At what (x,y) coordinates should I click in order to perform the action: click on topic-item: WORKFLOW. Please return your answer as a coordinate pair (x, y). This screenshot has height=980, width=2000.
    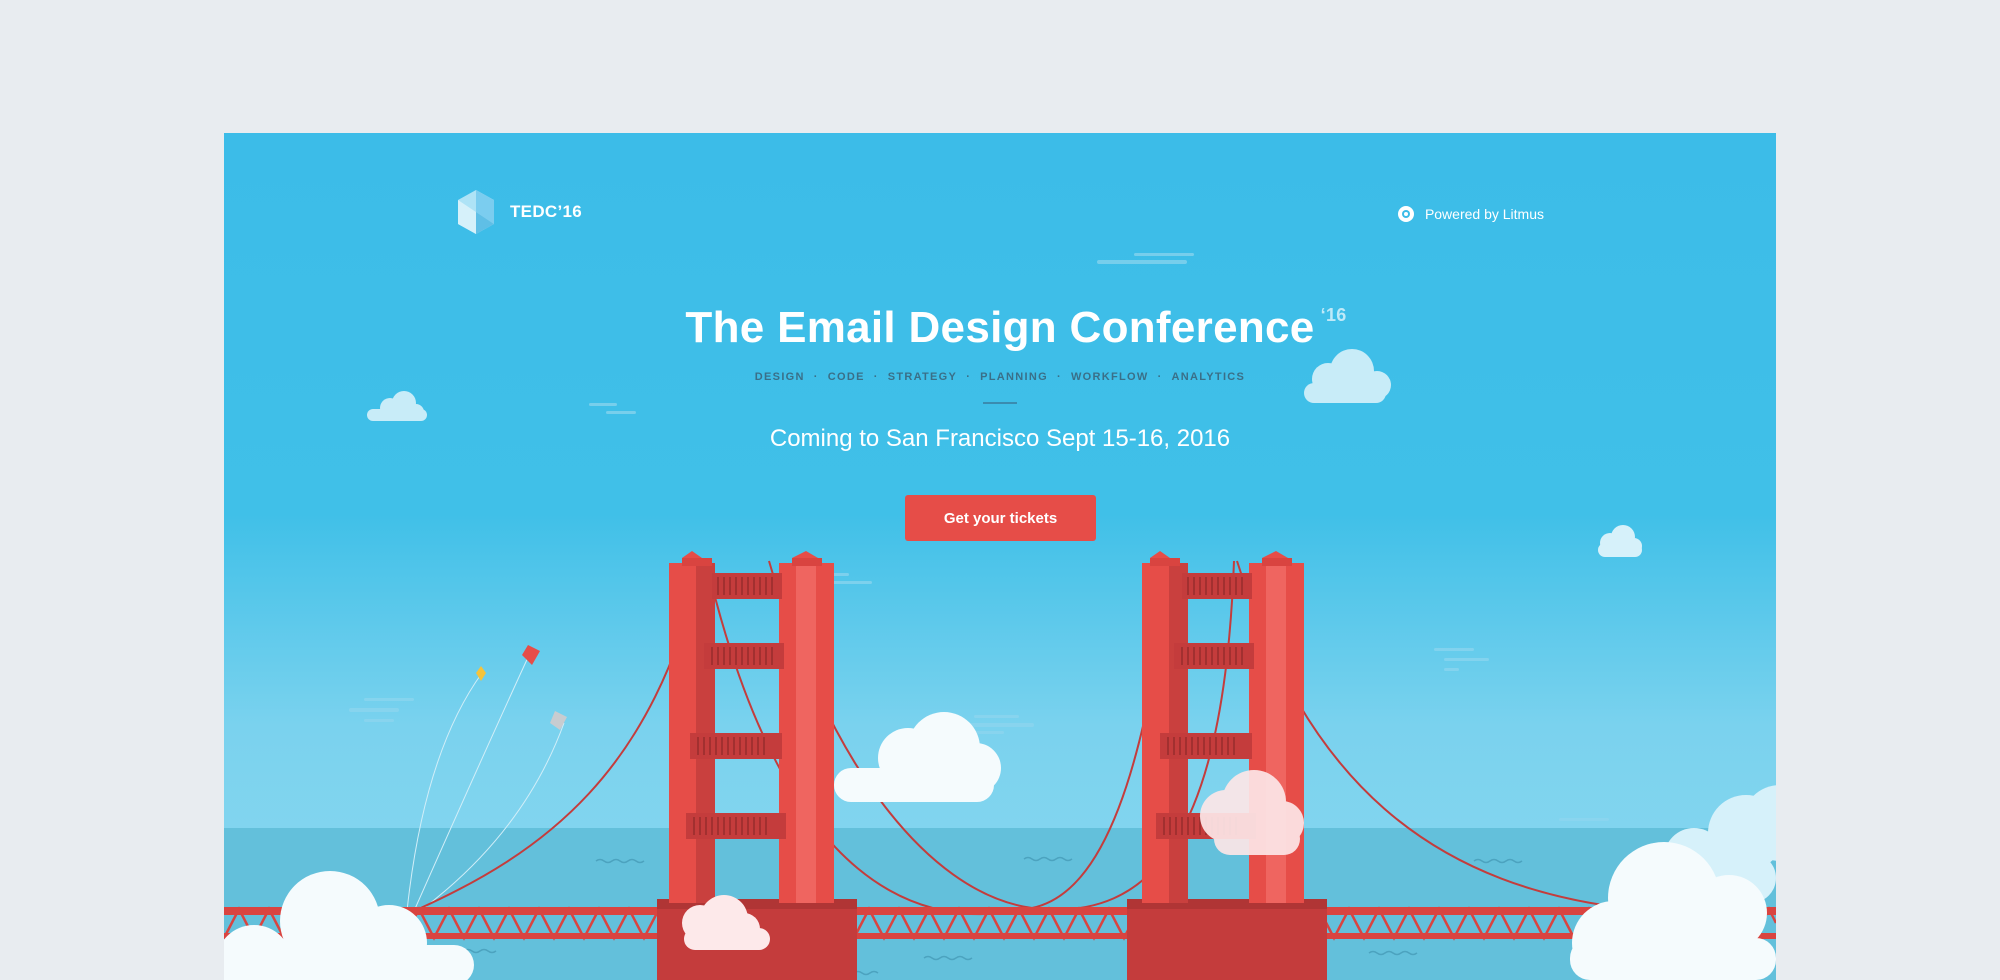
    Looking at the image, I should click on (1109, 377).